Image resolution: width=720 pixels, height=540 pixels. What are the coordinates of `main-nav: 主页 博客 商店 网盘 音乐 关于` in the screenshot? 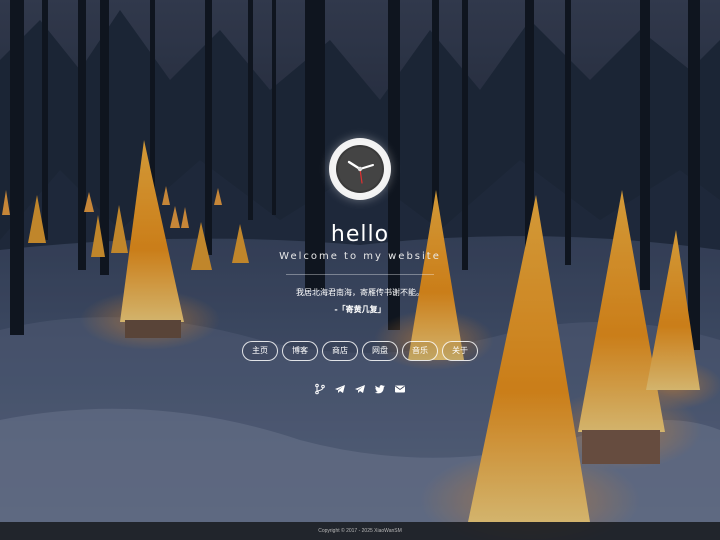 It's located at (360, 351).